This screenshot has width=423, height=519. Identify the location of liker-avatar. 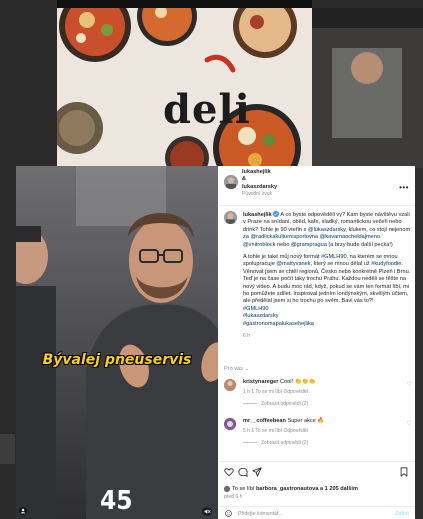
(227, 489).